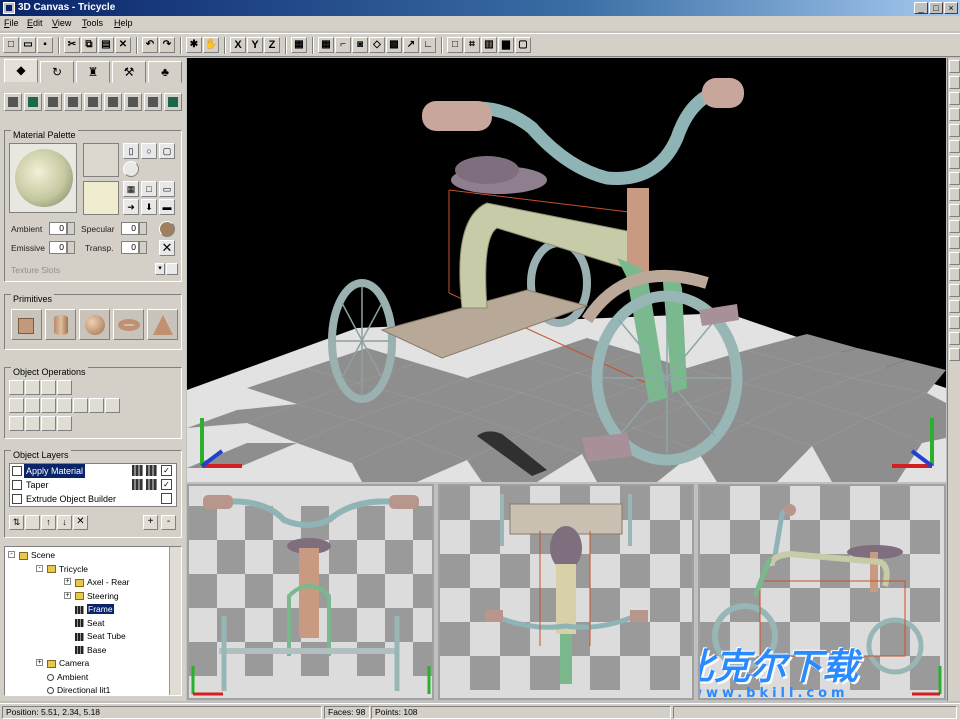 The height and width of the screenshot is (720, 960). I want to click on join-tool-icon, so click(954, 322).